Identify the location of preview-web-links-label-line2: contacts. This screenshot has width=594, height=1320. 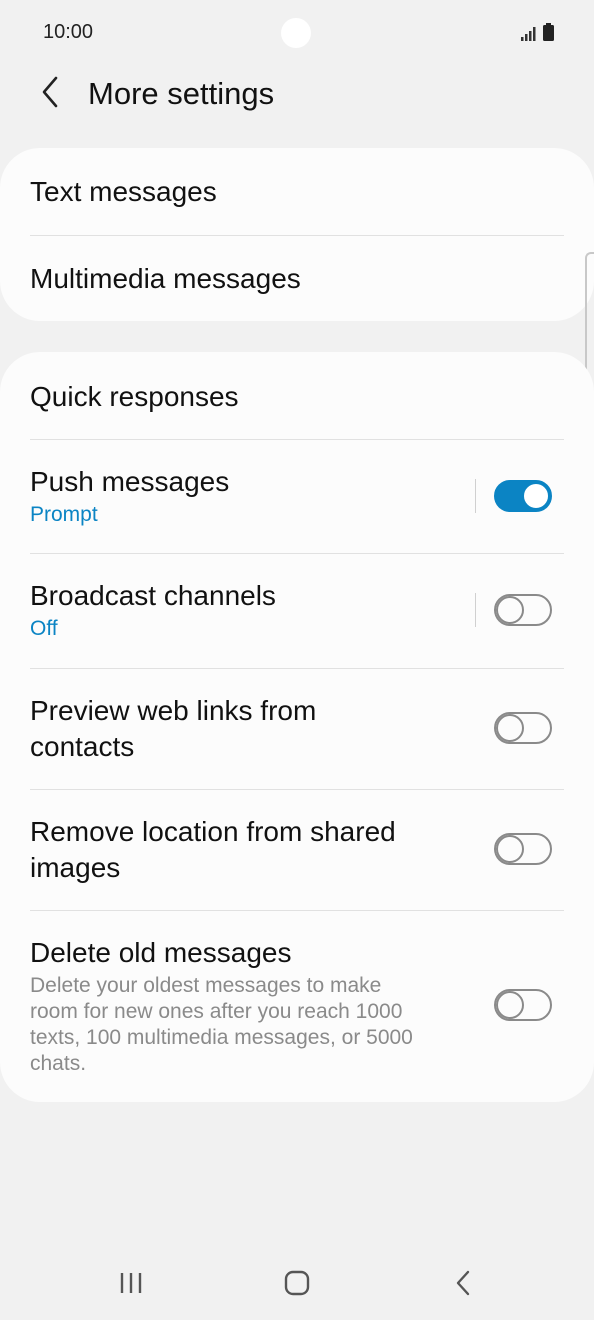
(82, 746).